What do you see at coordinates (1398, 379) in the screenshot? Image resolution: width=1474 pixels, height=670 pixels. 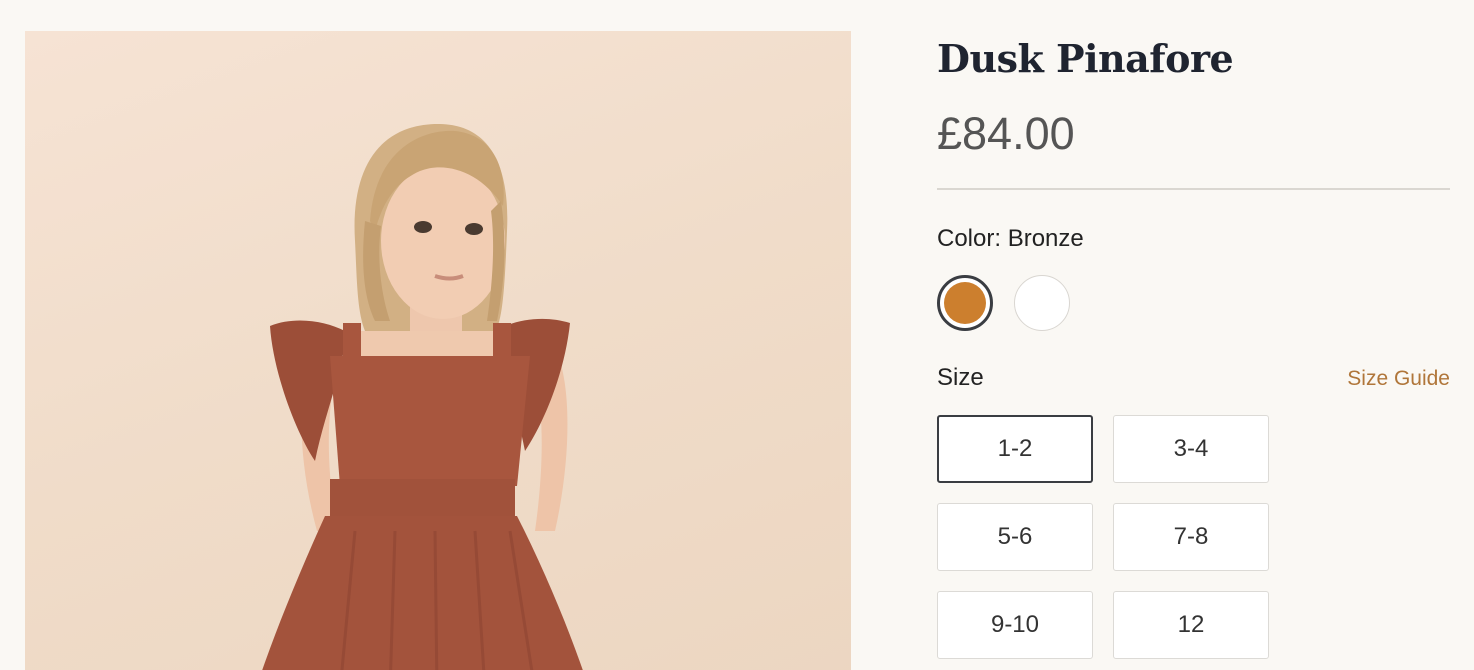 I see `size-guide-link: Size Guide` at bounding box center [1398, 379].